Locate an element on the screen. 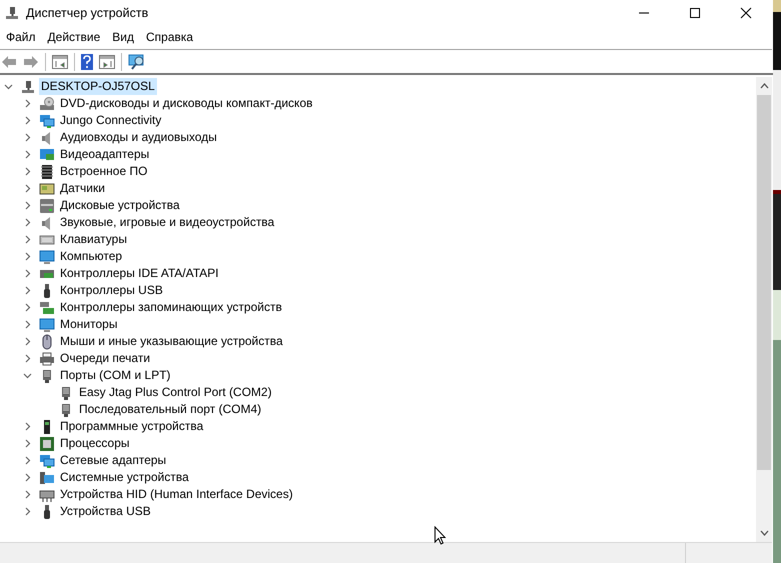 The height and width of the screenshot is (563, 781). scroll-down-icon is located at coordinates (764, 533).